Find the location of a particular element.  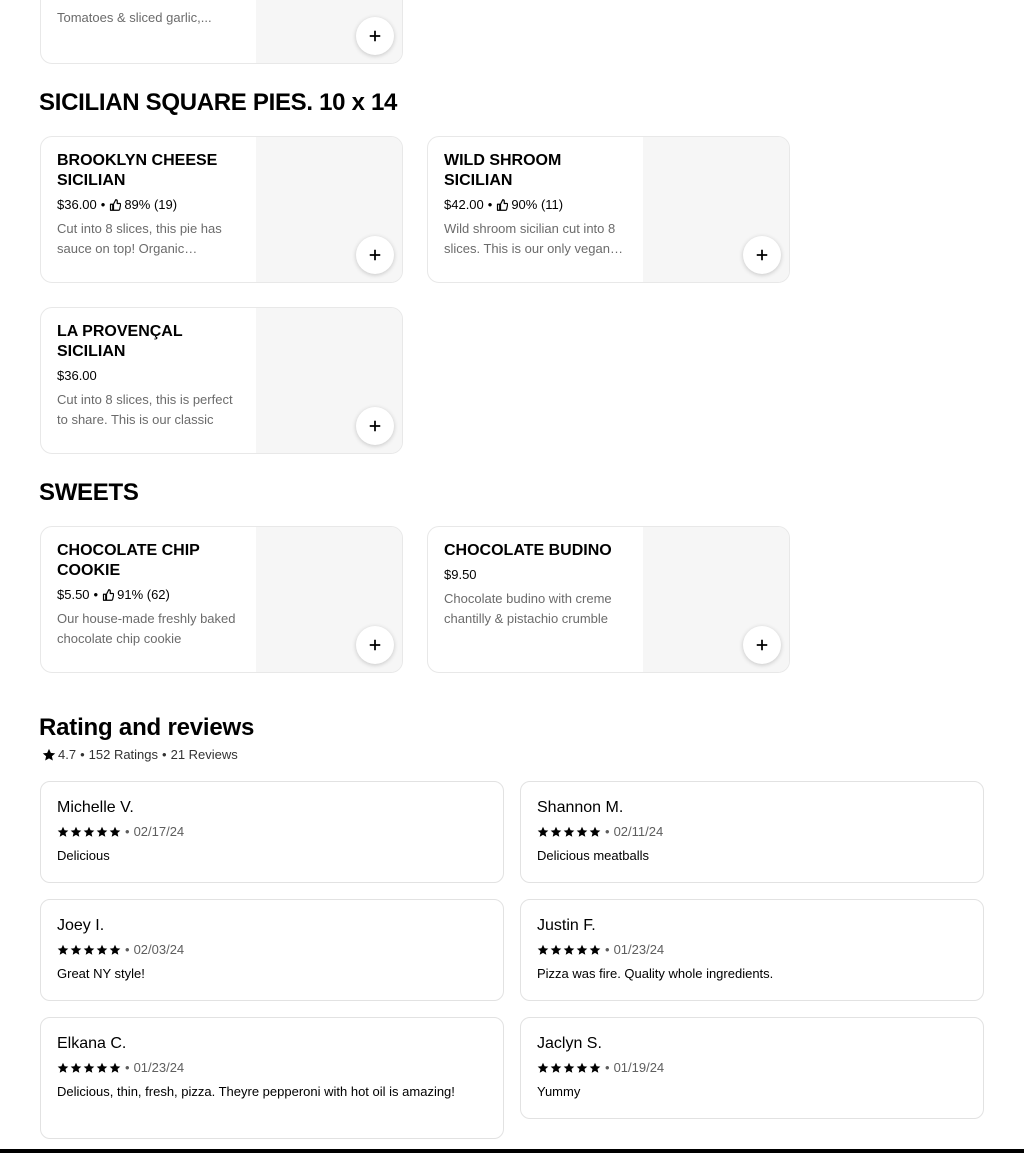

review-meta: • 02/03/24 is located at coordinates (120, 950).